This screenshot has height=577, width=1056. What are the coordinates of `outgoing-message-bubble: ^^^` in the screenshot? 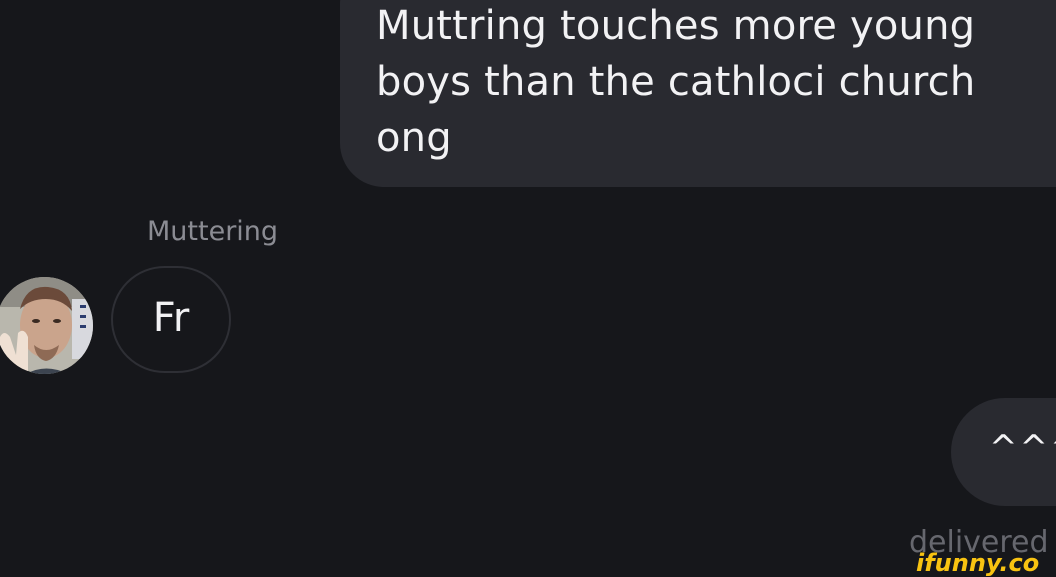 It's located at (1003, 452).